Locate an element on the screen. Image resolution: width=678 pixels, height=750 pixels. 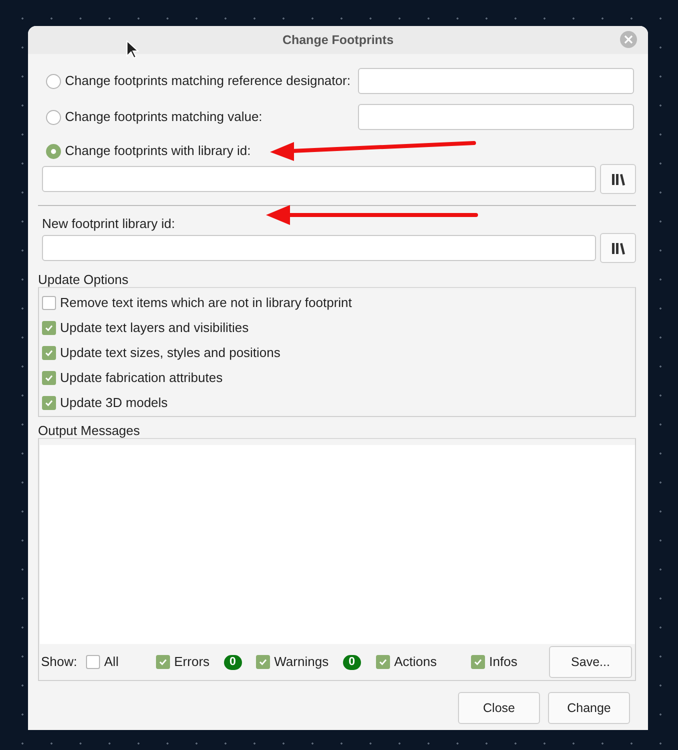
group-title: Update Options is located at coordinates (84, 280).